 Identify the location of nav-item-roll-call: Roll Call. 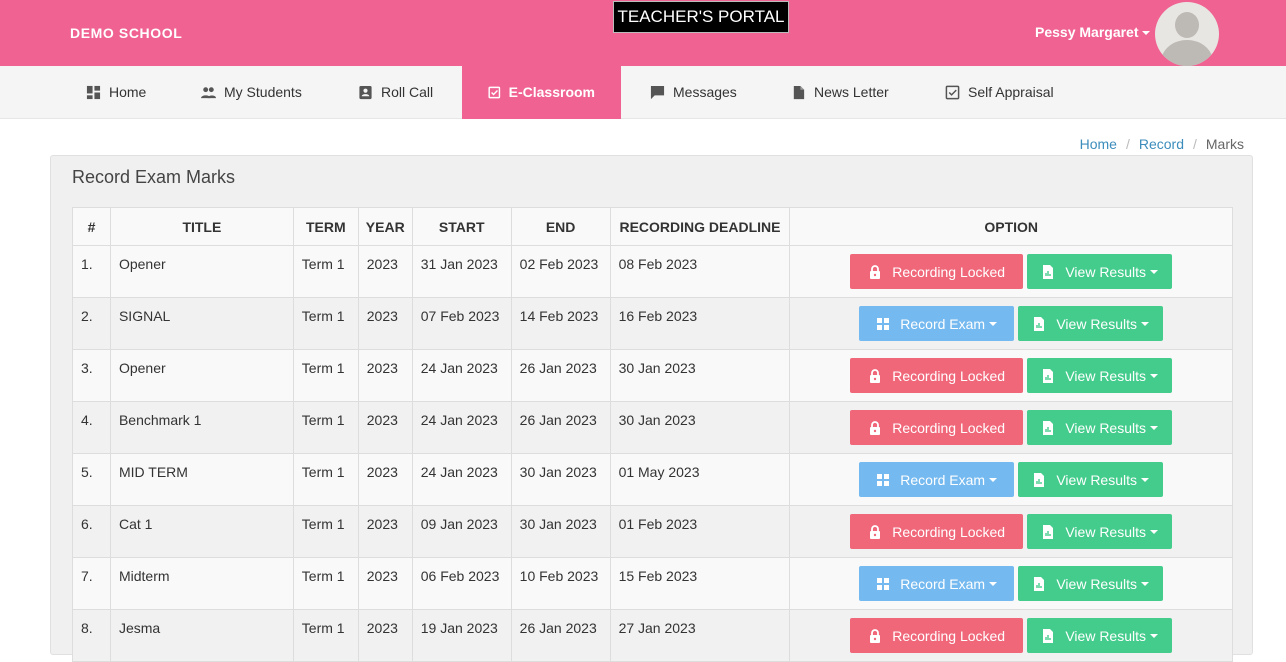
(395, 92).